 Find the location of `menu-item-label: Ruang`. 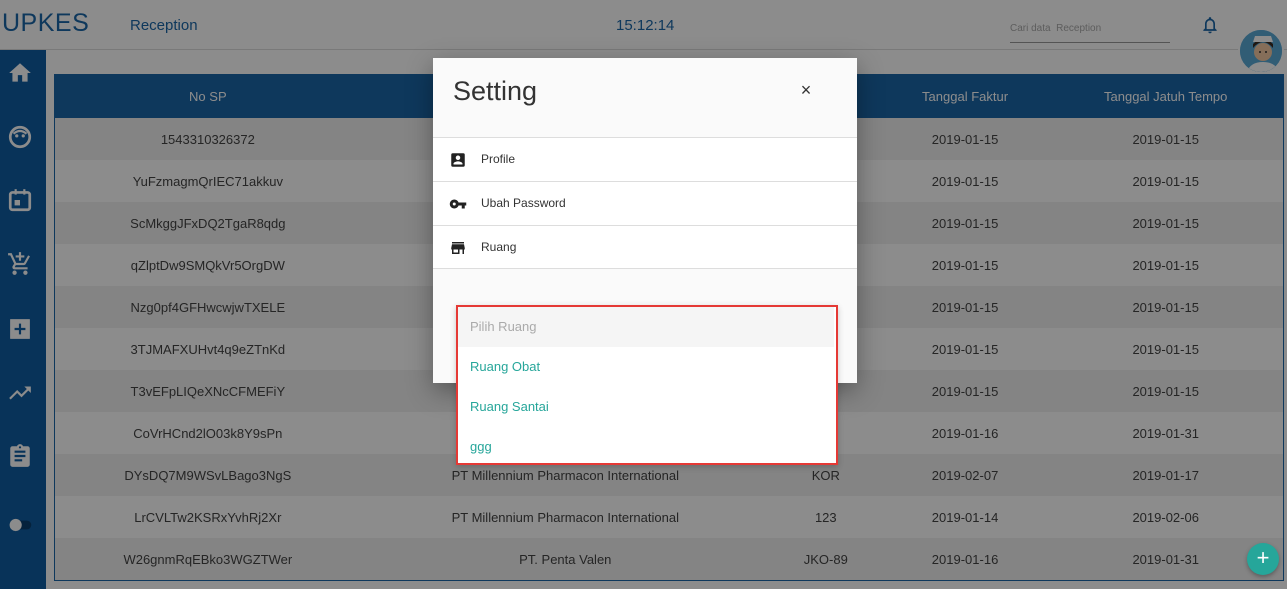

menu-item-label: Ruang is located at coordinates (499, 247).